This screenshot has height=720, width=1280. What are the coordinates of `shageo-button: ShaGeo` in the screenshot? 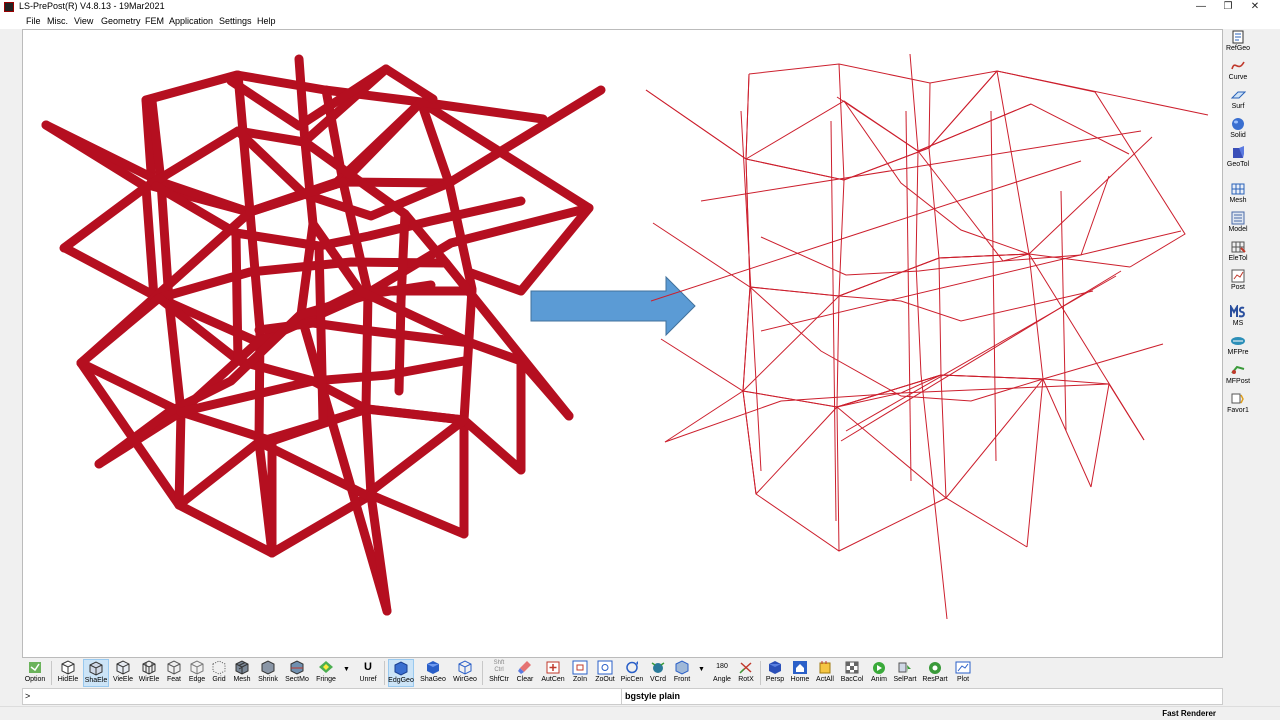 It's located at (433, 673).